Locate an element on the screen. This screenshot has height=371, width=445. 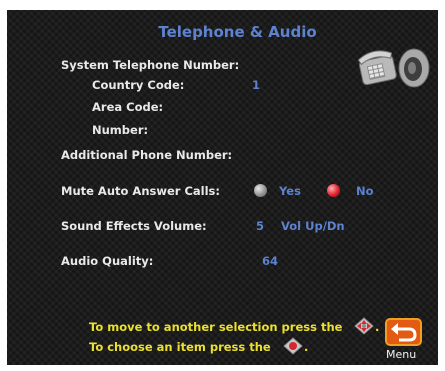
sound-effects-label: Sound Effects Volume: is located at coordinates (134, 226).